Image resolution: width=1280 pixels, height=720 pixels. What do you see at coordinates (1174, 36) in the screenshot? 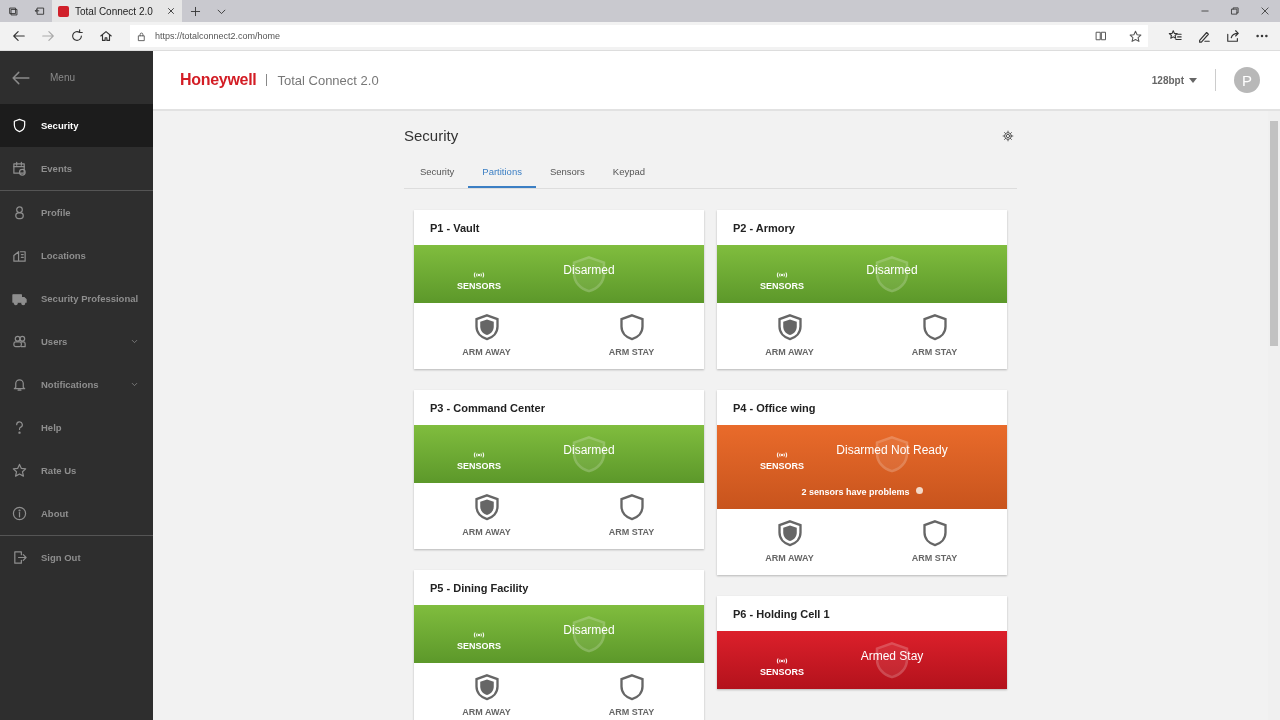
I see `favorites-list-icon` at bounding box center [1174, 36].